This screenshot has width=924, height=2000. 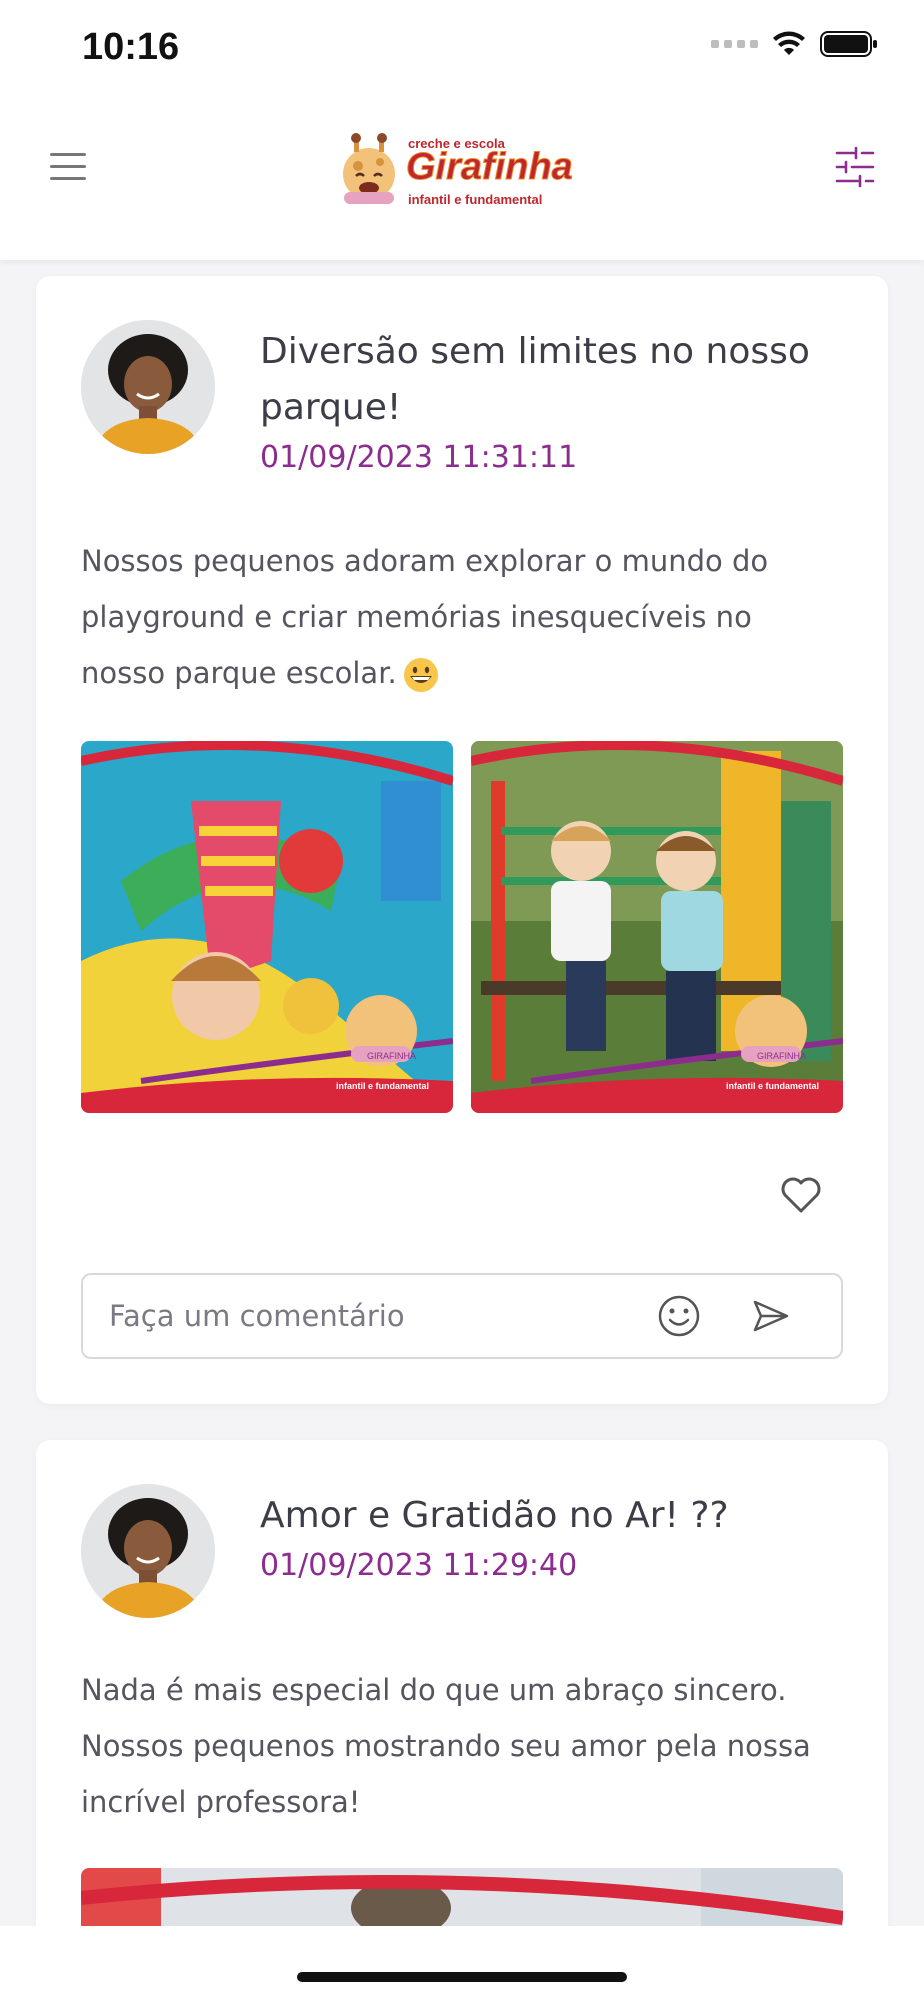 I want to click on comment-box, so click(x=462, y=1316).